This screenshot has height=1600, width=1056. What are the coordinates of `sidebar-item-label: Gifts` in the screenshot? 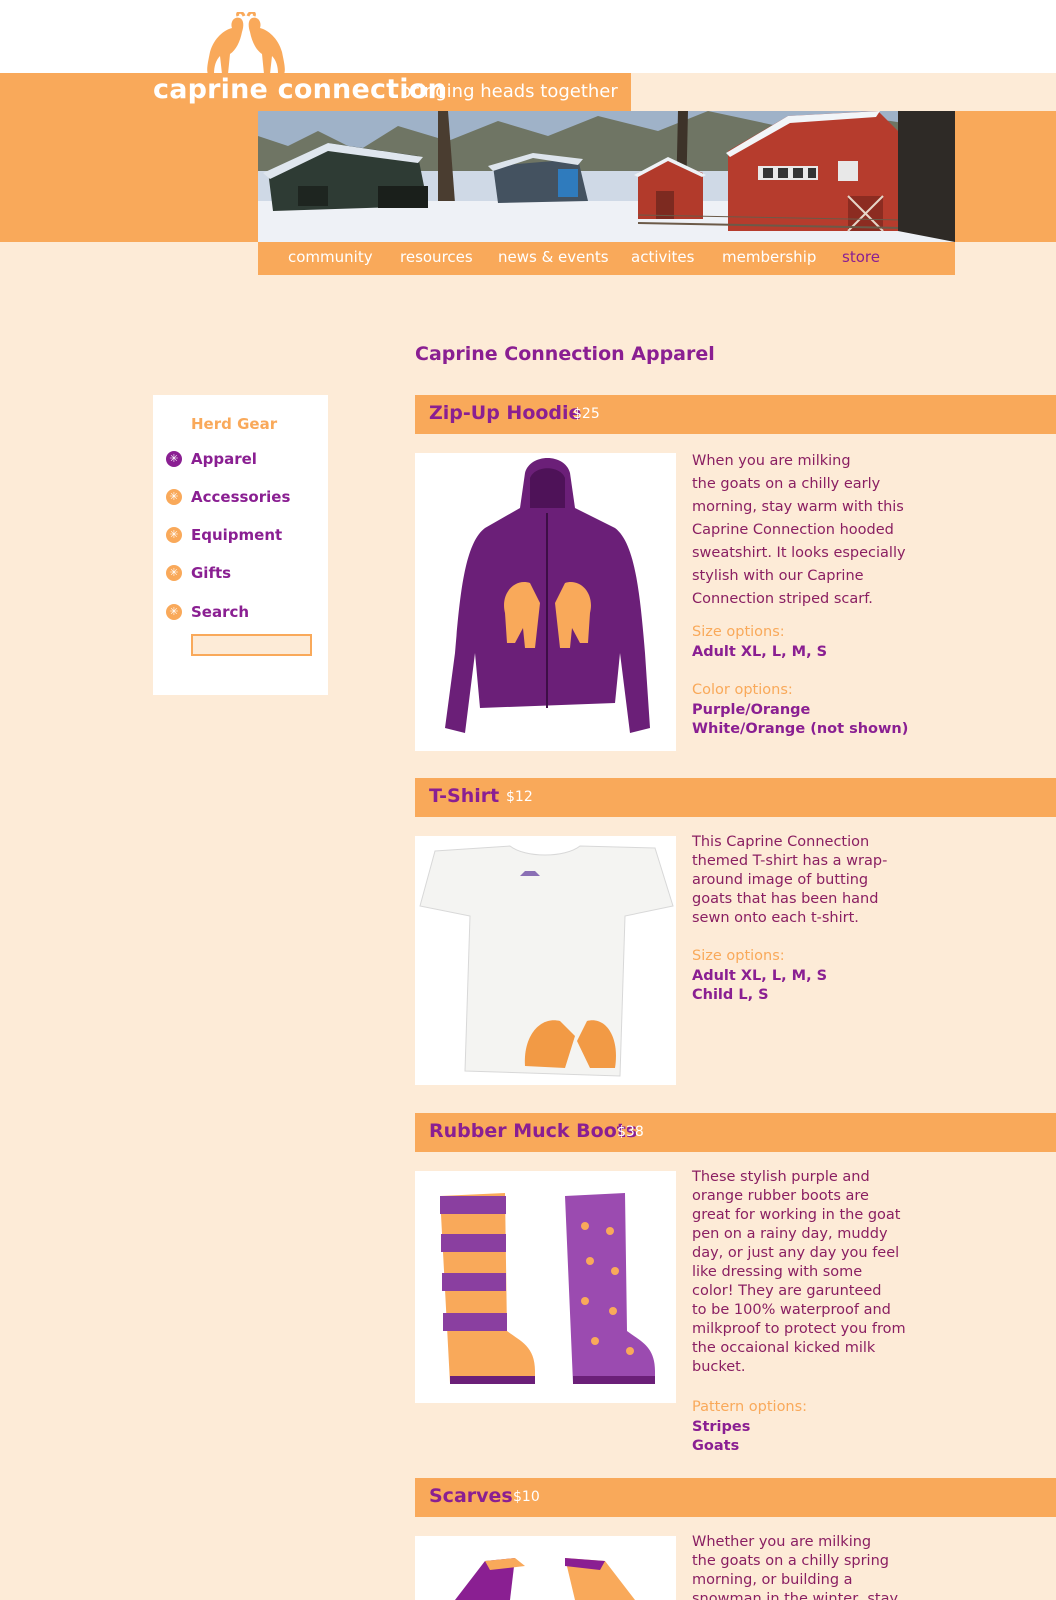 It's located at (211, 573).